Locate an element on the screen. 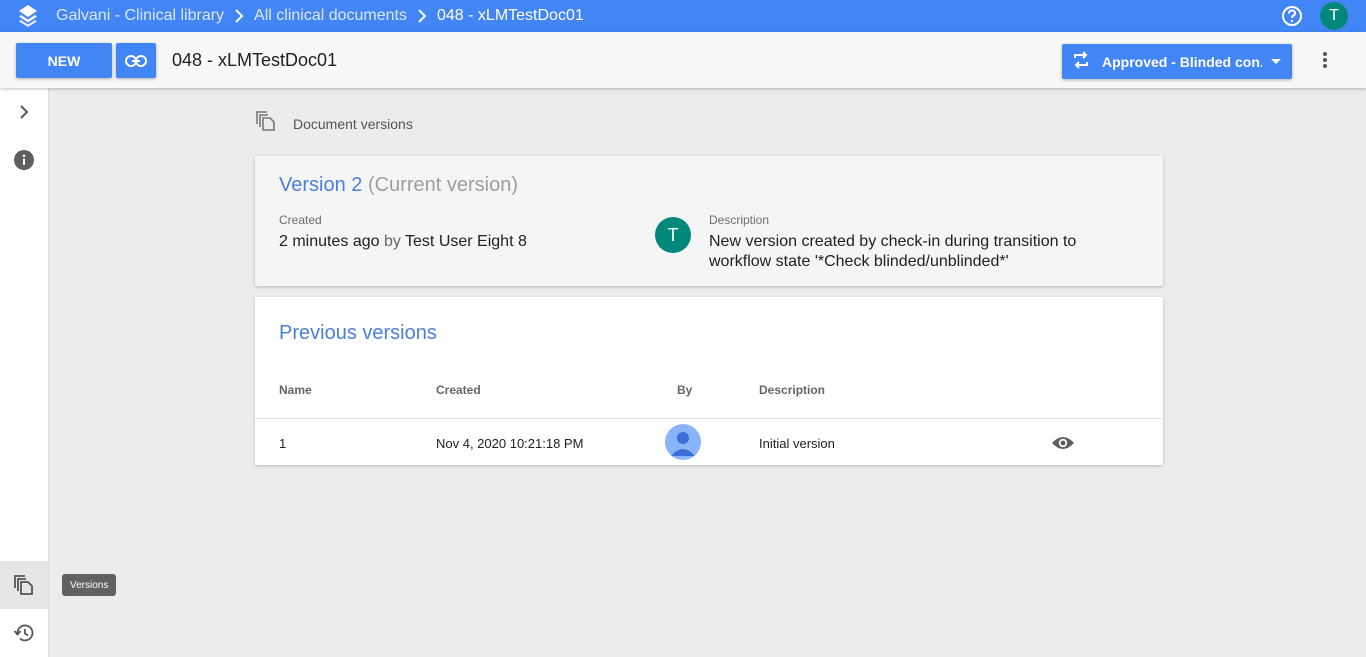 This screenshot has height=657, width=1366. app-logo-icon is located at coordinates (28, 16).